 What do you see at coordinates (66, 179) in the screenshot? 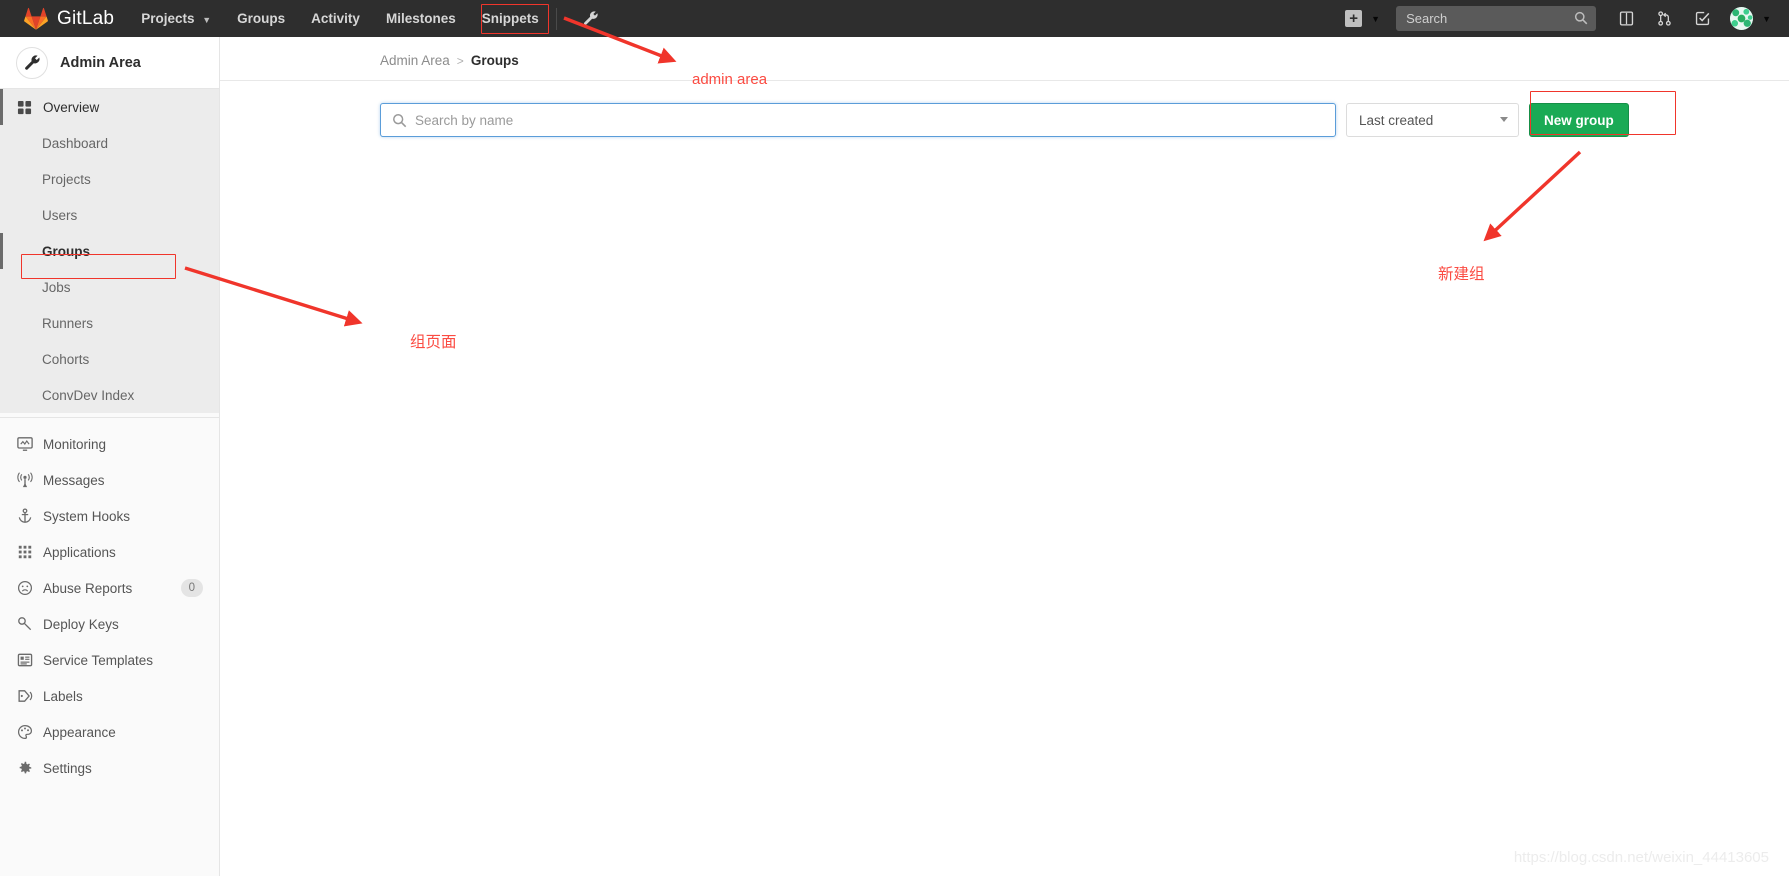
I see `sidebar-item-projects-label: Projects` at bounding box center [66, 179].